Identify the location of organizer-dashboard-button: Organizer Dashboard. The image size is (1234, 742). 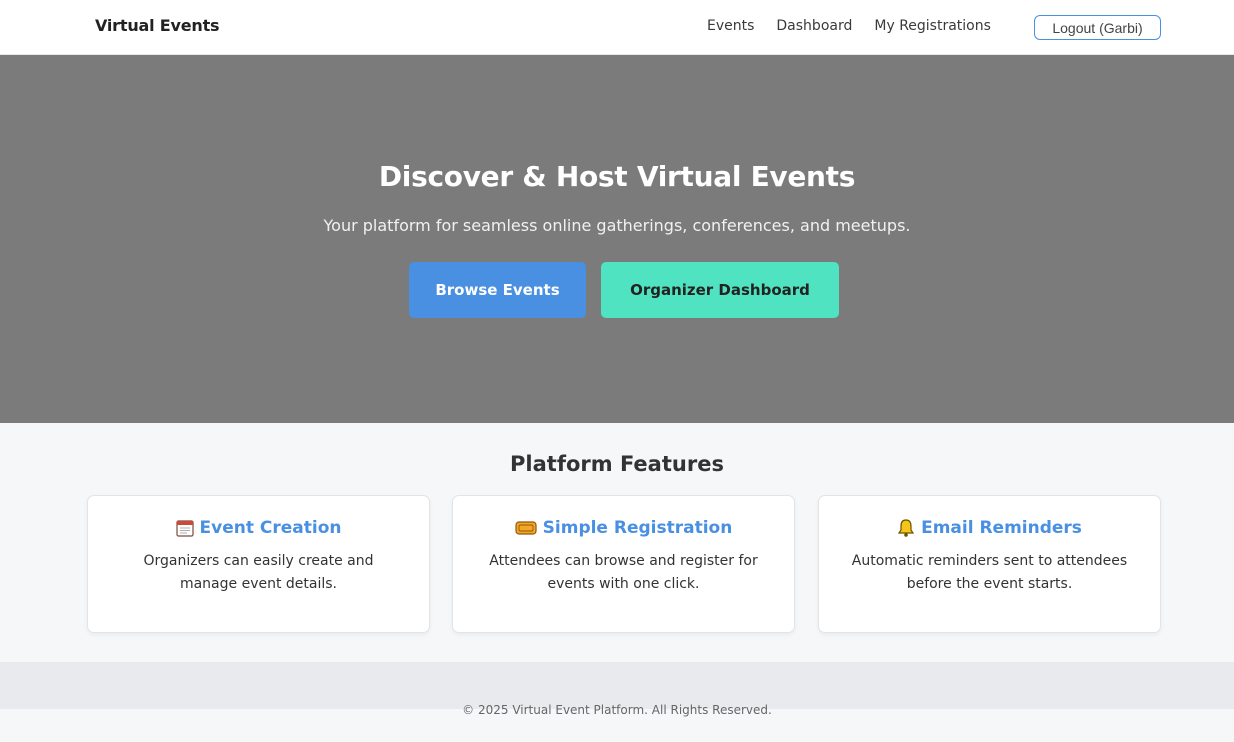
(720, 290).